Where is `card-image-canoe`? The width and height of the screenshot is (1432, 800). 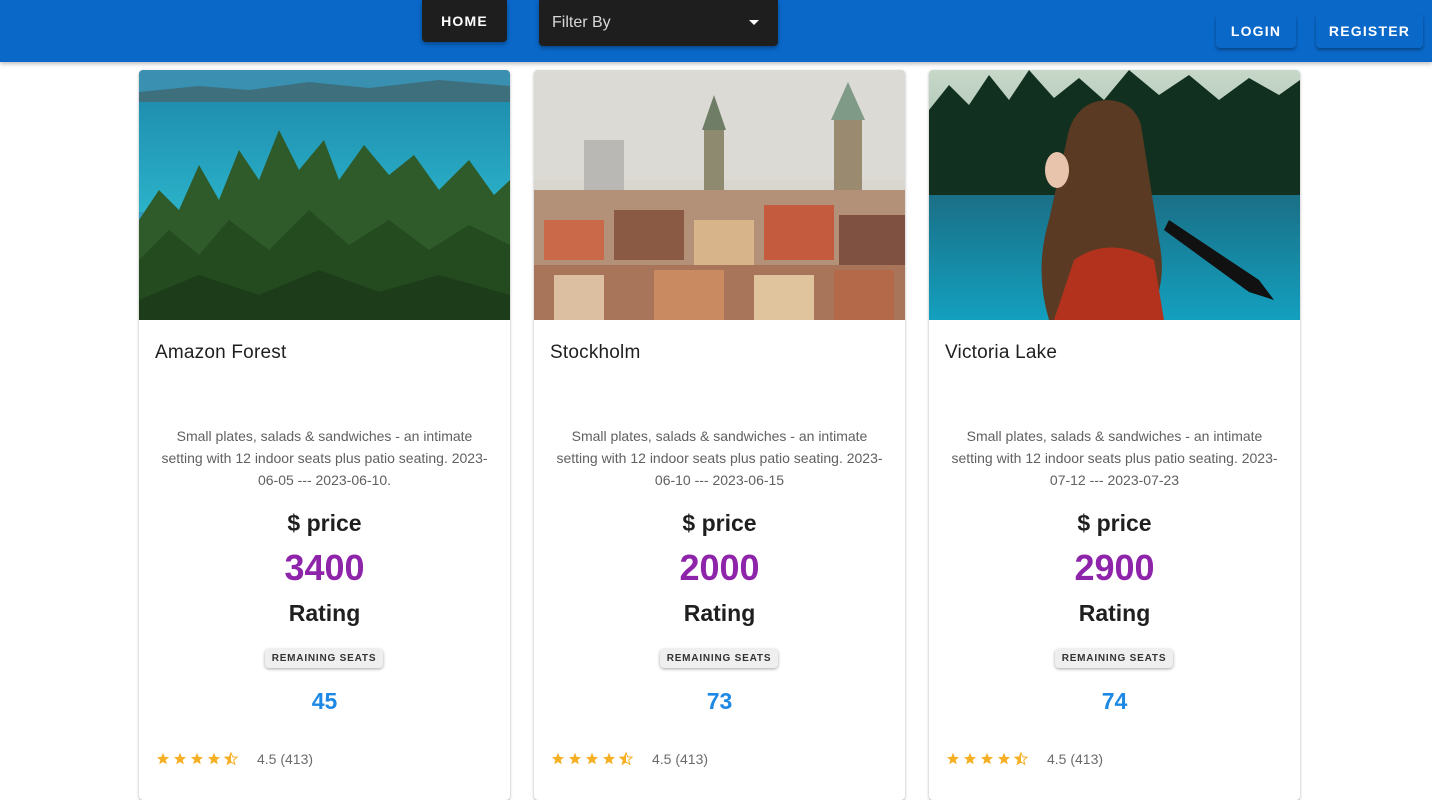 card-image-canoe is located at coordinates (1114, 195).